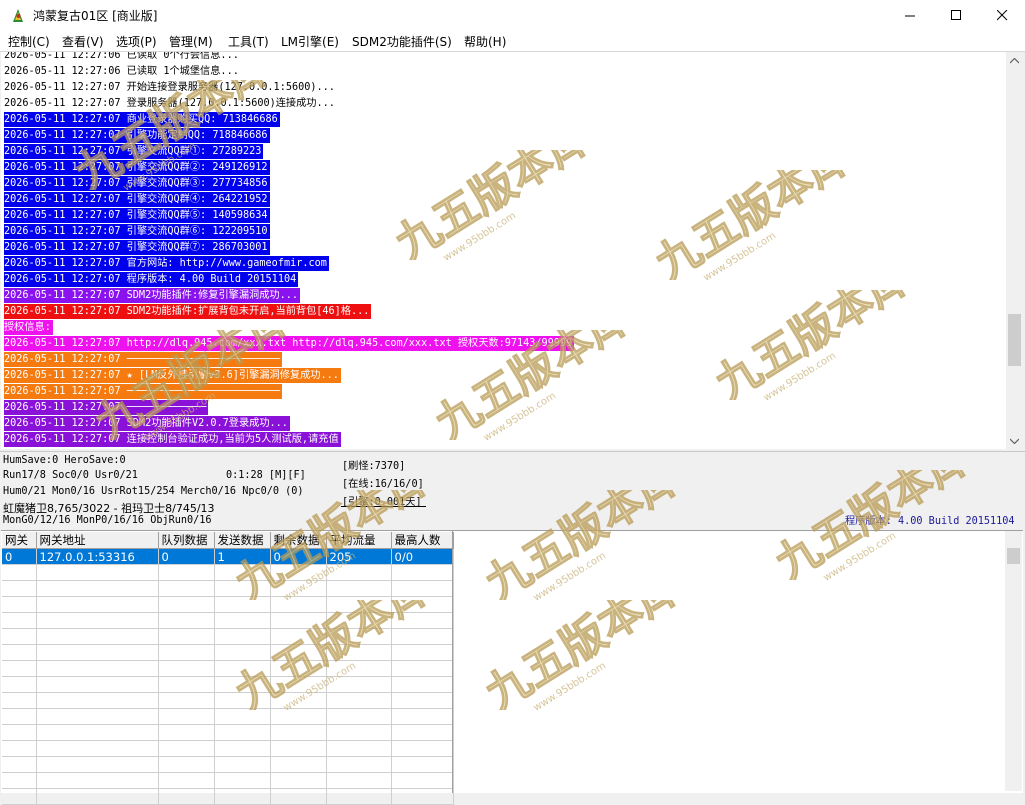 The width and height of the screenshot is (1025, 805). Describe the element at coordinates (1002, 15) in the screenshot. I see `close-button` at that location.